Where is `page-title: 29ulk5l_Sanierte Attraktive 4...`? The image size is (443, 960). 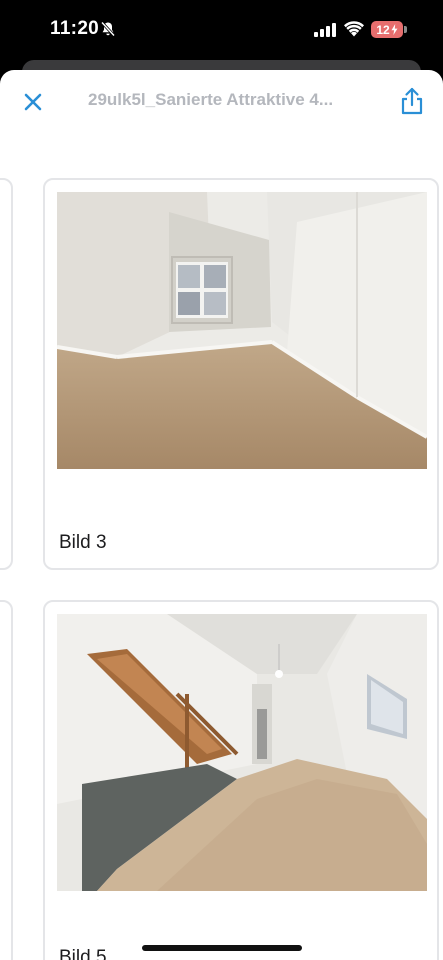 page-title: 29ulk5l_Sanierte Attraktive 4... is located at coordinates (211, 99).